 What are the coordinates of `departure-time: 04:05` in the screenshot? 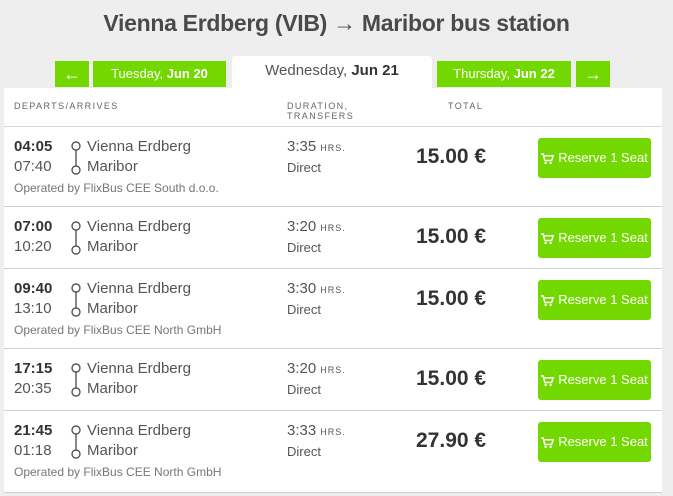 It's located at (33, 146).